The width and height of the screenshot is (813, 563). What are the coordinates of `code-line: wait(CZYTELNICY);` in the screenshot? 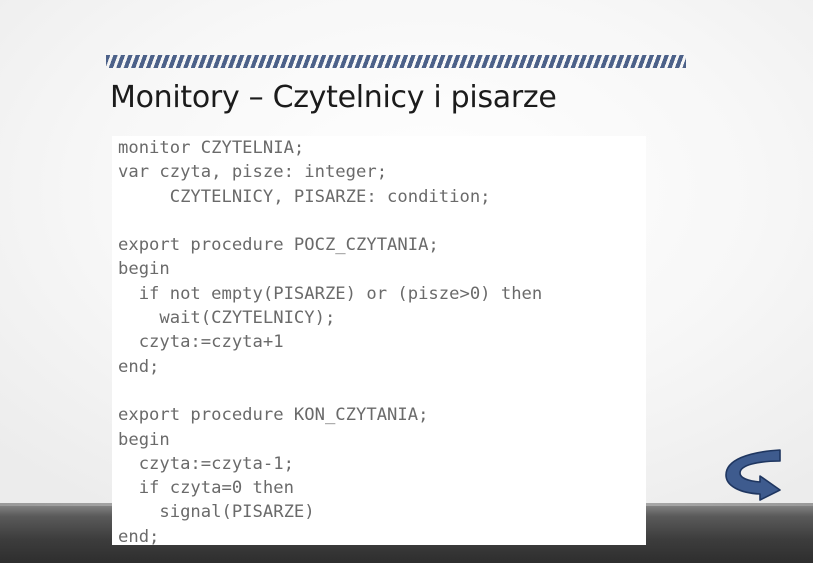 It's located at (227, 318).